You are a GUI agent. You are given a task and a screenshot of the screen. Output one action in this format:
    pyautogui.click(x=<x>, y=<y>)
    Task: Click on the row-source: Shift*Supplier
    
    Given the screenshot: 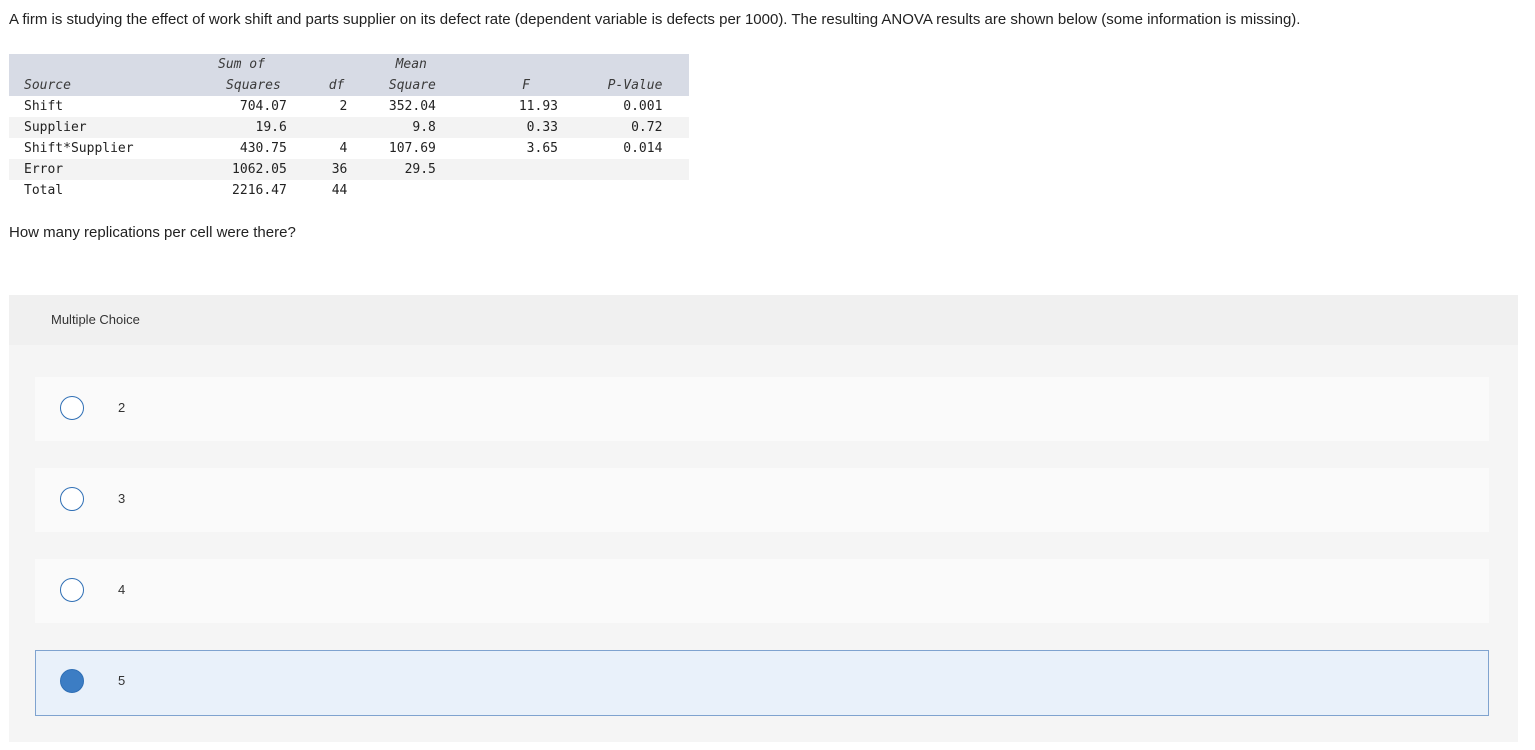 What is the action you would take?
    pyautogui.click(x=79, y=148)
    